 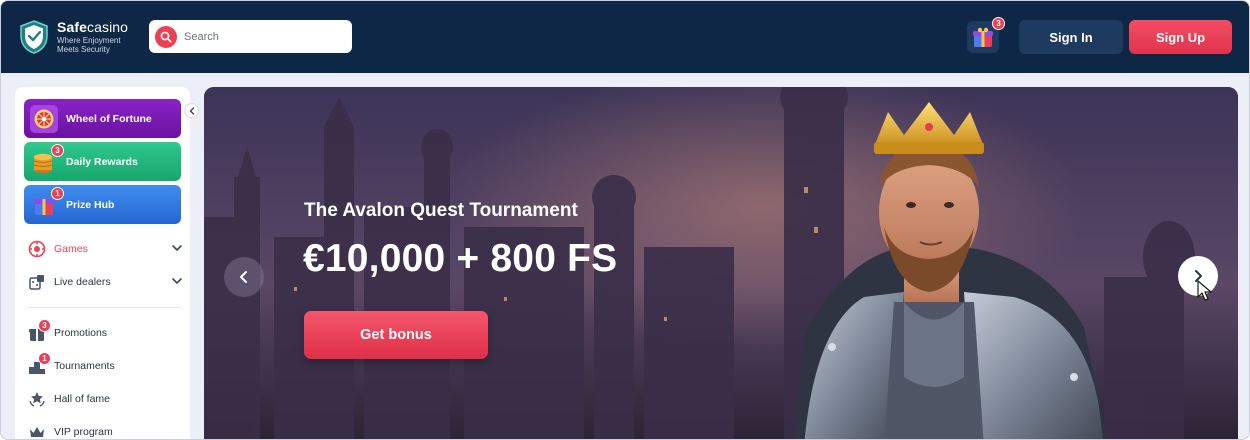 I want to click on shield-logo-icon, so click(x=34, y=36).